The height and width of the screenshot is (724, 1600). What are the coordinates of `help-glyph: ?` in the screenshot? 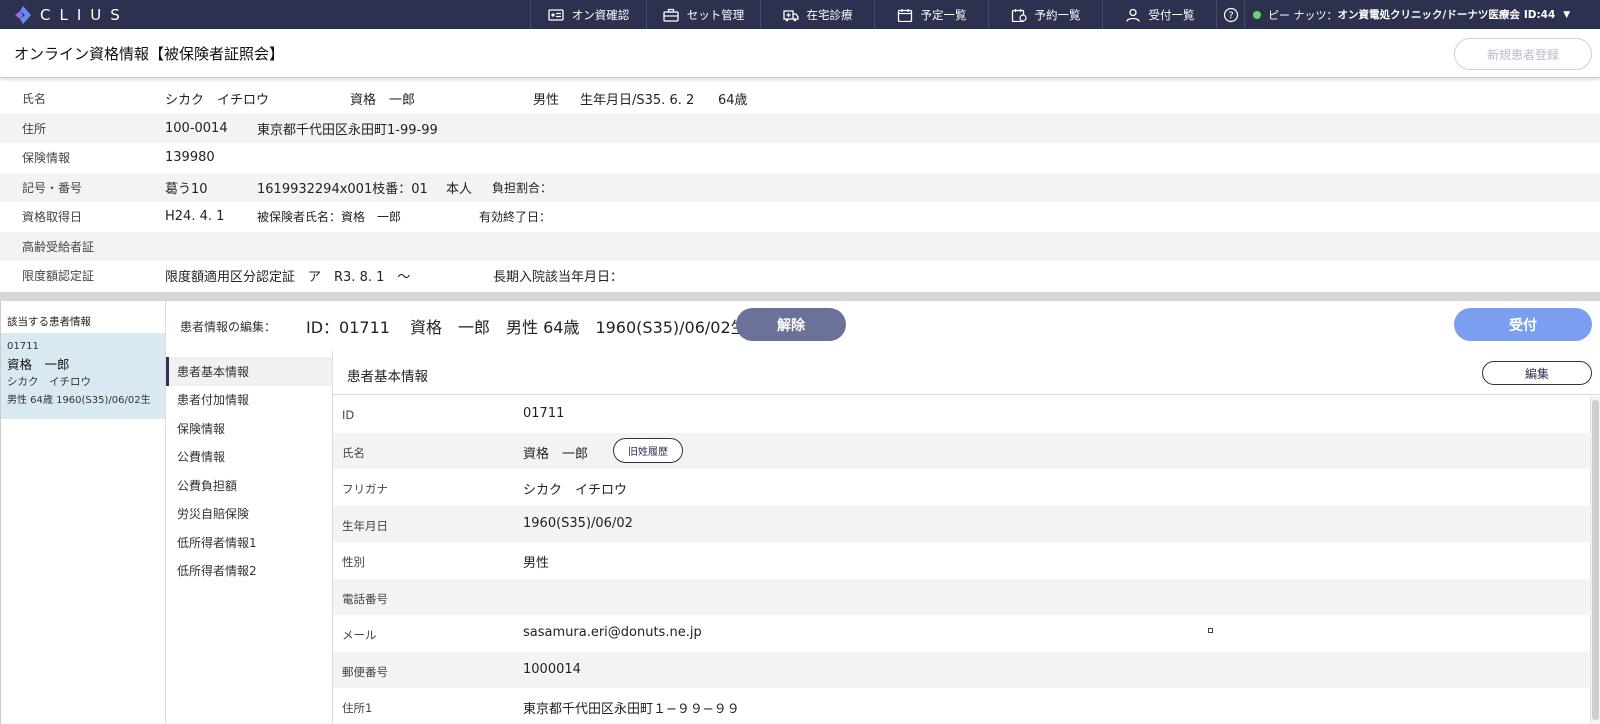 It's located at (1230, 15).